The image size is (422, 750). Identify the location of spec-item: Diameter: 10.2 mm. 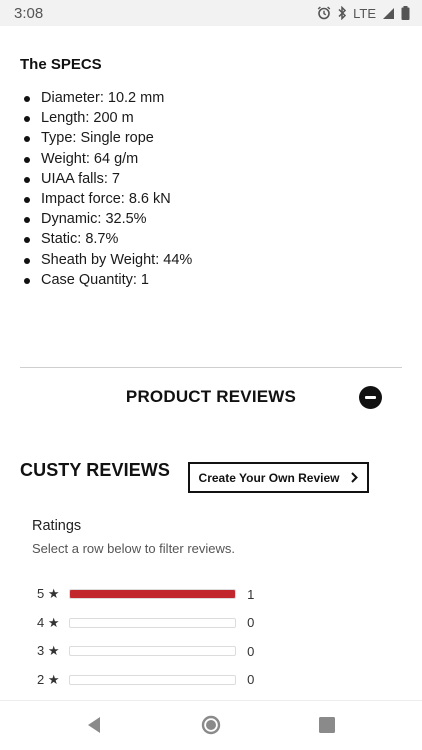
(106, 98).